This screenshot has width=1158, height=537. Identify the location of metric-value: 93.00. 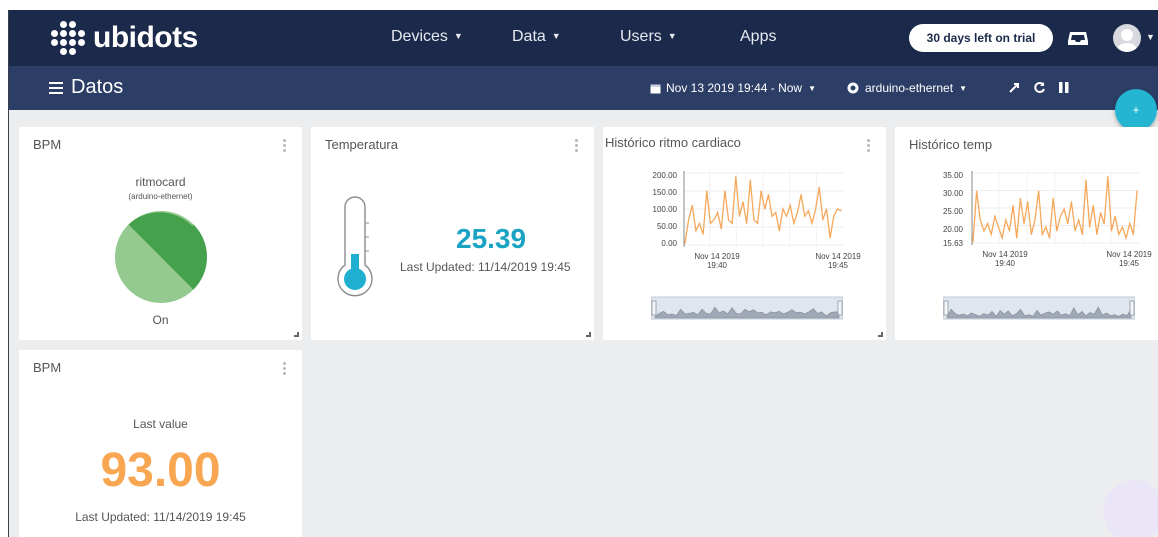
(160, 470).